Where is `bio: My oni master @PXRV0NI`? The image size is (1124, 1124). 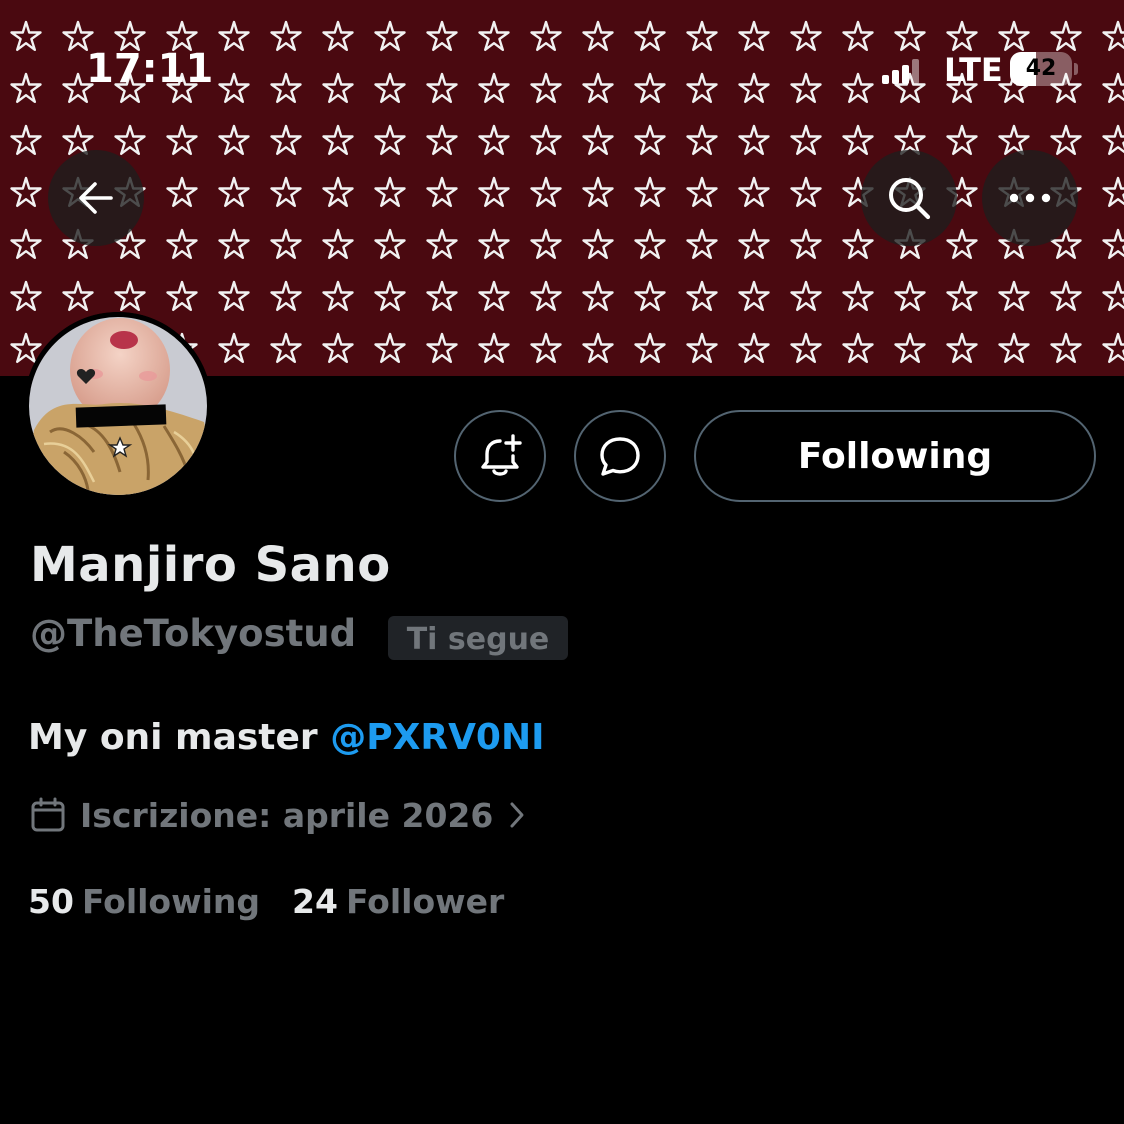 bio: My oni master @PXRV0NI is located at coordinates (286, 738).